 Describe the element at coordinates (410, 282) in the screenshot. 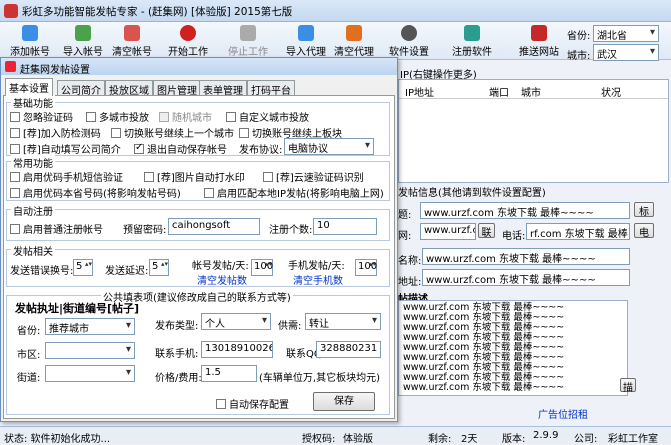

I see `address-label: 地址:` at that location.